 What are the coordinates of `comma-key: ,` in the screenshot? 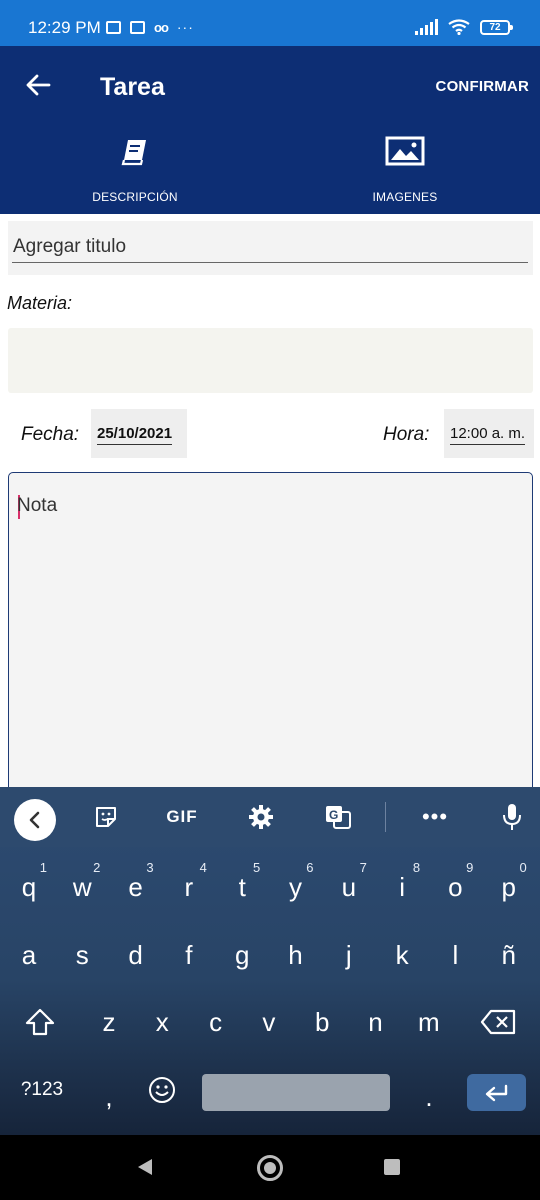 It's located at (109, 1097).